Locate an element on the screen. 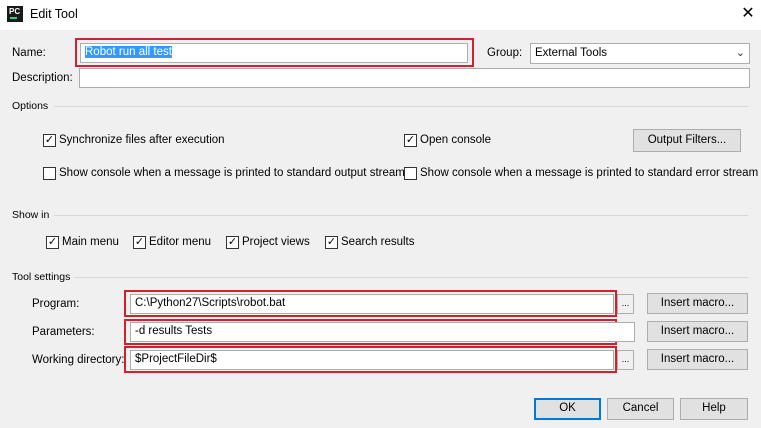  parameters-field: -d results Tests is located at coordinates (382, 332).